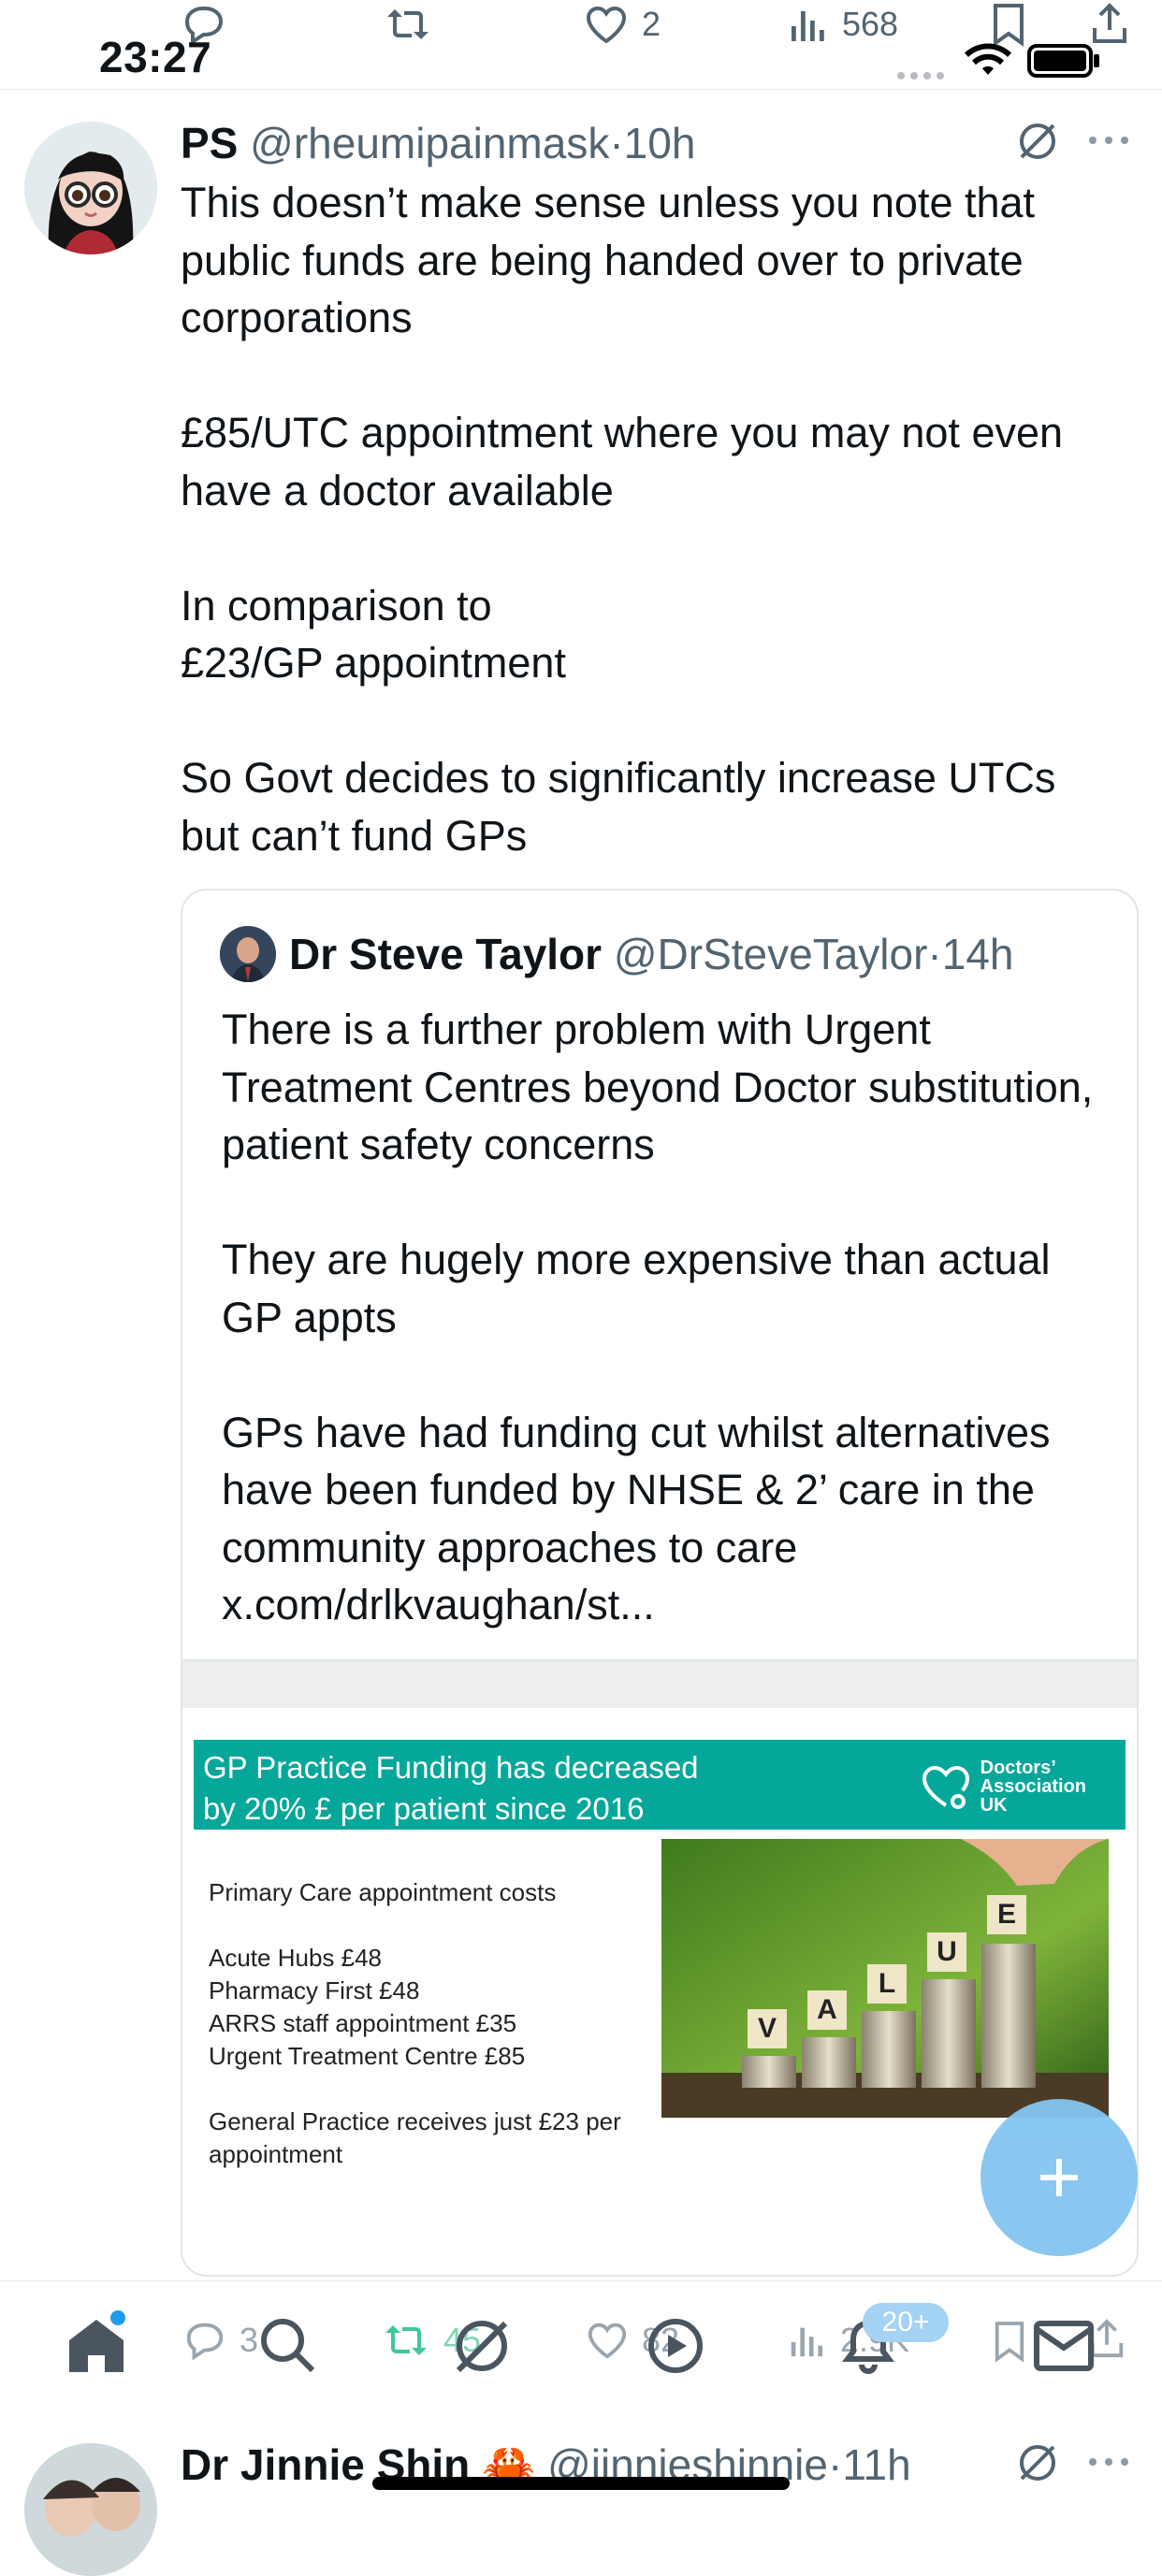 This screenshot has height=2576, width=1162. I want to click on tile-letter: U, so click(947, 1951).